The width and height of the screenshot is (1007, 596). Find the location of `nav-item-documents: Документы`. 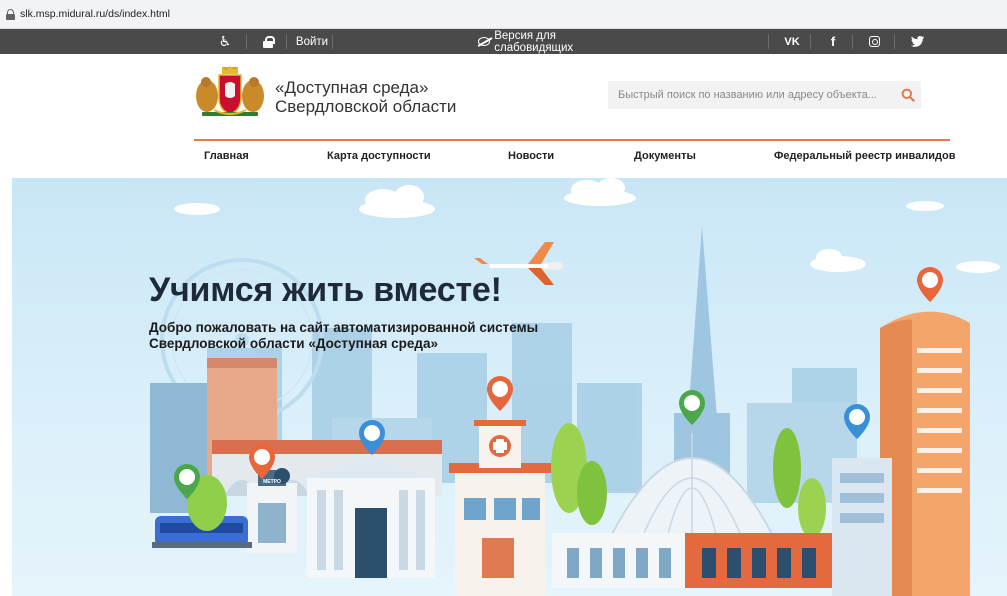

nav-item-documents: Документы is located at coordinates (665, 156).